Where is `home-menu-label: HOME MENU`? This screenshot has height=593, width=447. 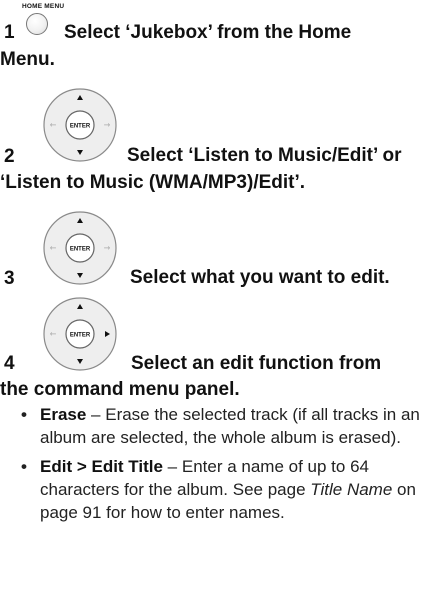 home-menu-label: HOME MENU is located at coordinates (43, 6).